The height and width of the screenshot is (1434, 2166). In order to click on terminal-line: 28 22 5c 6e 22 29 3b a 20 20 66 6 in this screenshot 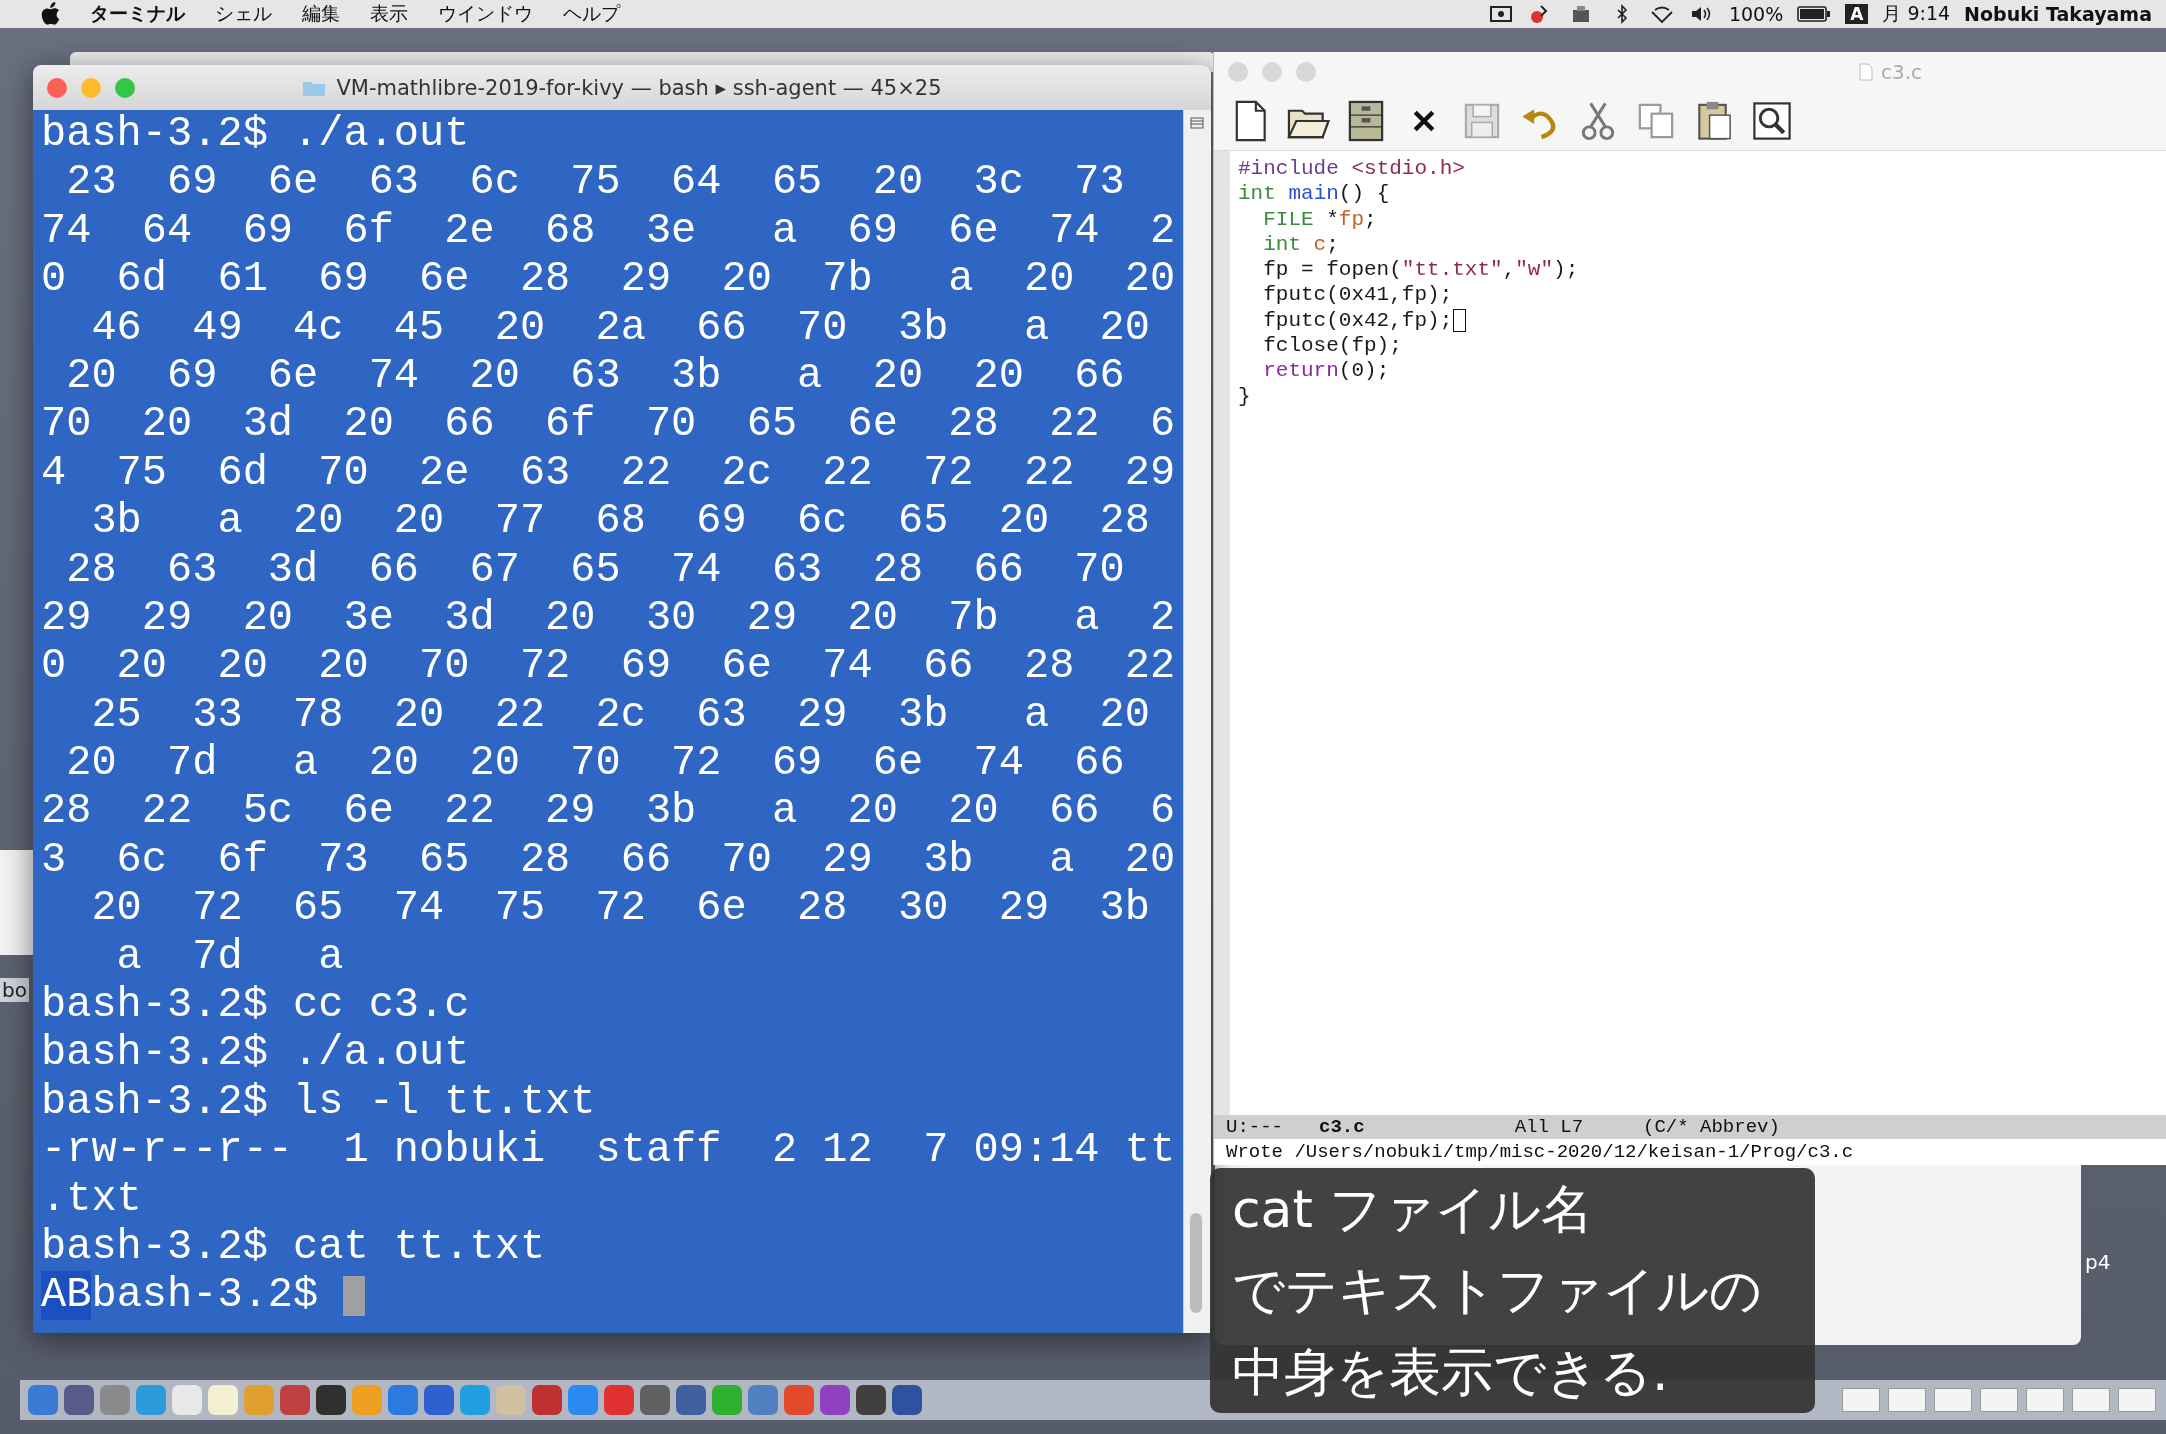, I will do `click(609, 811)`.